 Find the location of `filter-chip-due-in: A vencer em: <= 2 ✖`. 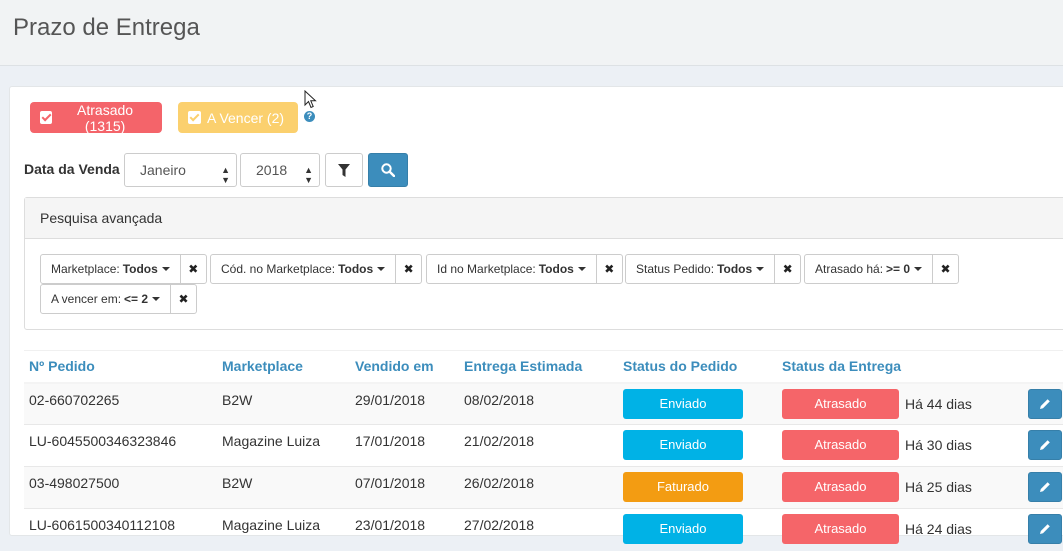

filter-chip-due-in: A vencer em: <= 2 ✖ is located at coordinates (119, 299).